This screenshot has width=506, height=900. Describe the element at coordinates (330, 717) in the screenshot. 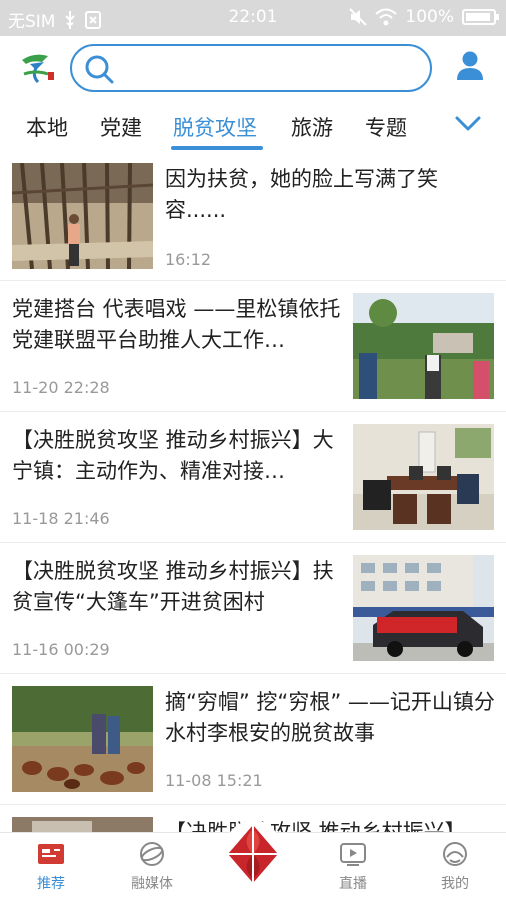

I see `news-title: 摘“穷帽” 挖“穷根” ——记开山镇分水村李根安的脱贫故事` at that location.